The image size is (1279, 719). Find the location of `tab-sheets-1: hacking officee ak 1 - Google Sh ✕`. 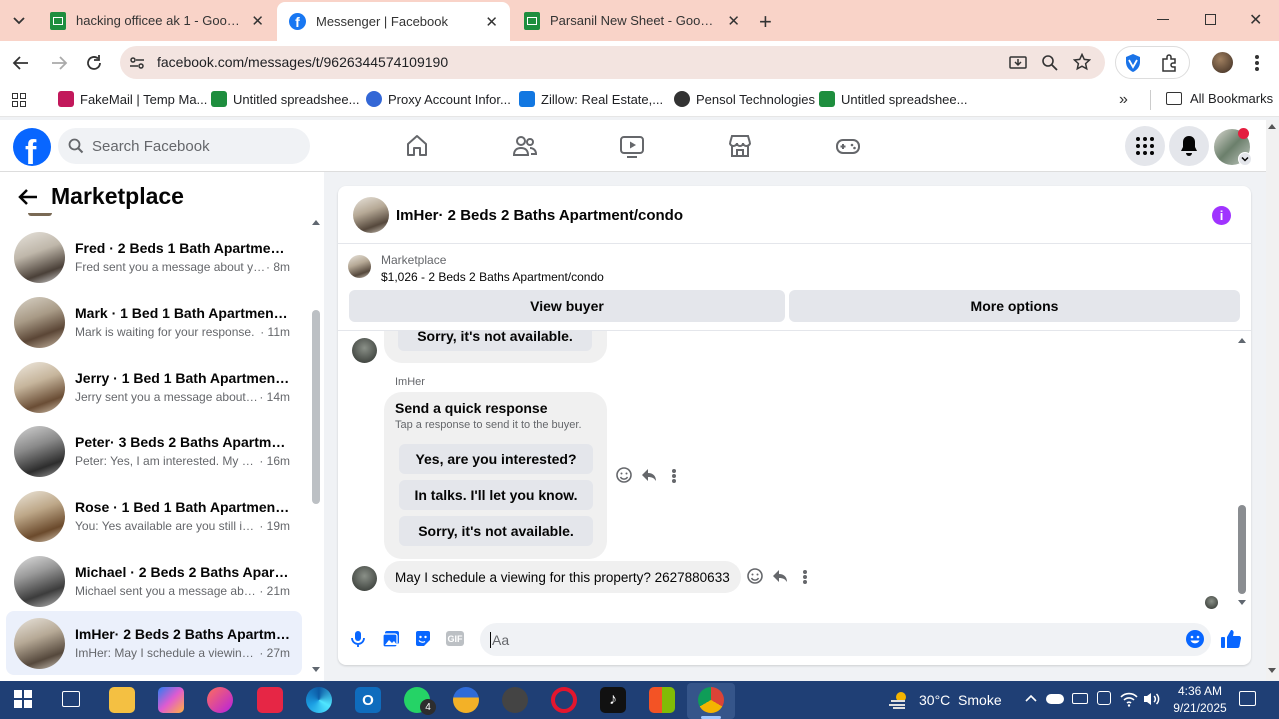

tab-sheets-1: hacking officee ak 1 - Google Sh ✕ is located at coordinates (157, 20).